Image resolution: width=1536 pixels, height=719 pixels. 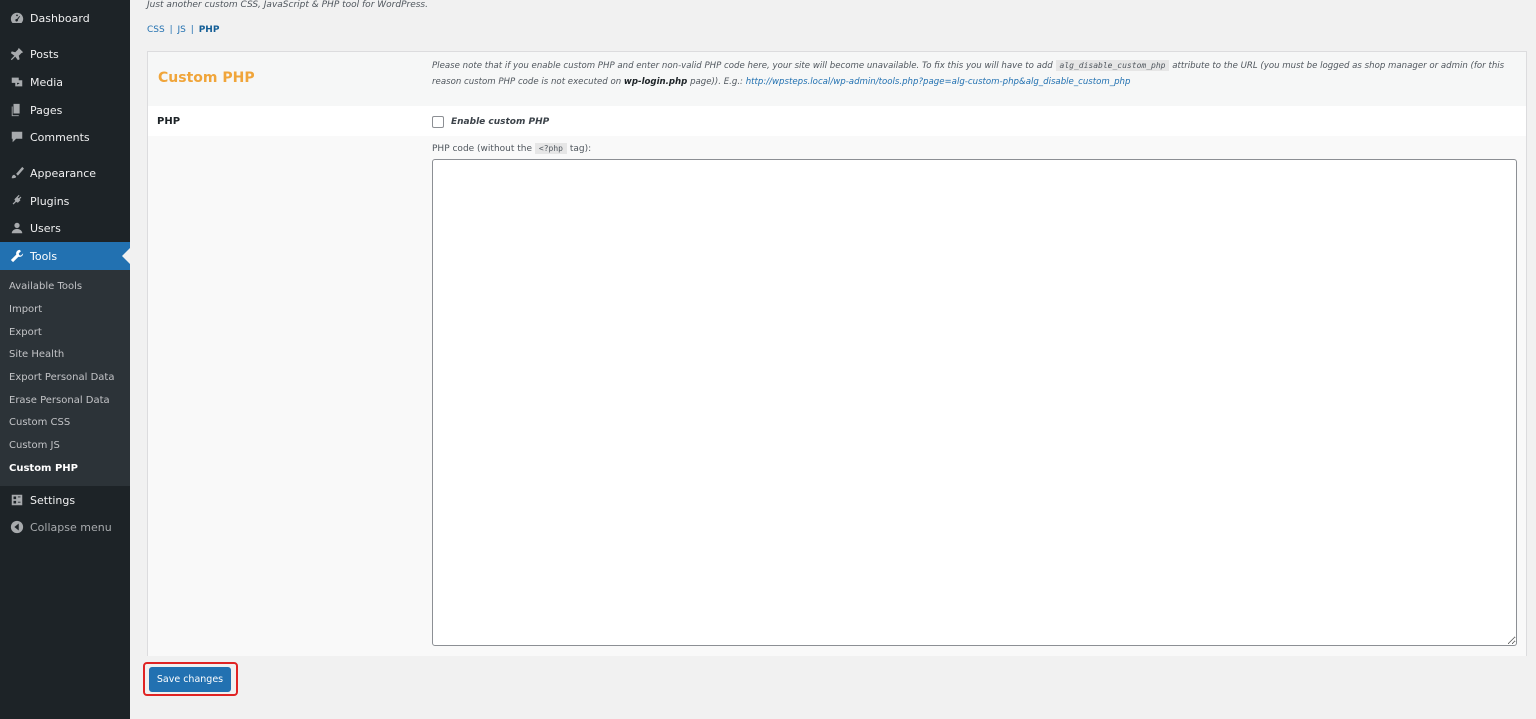 I want to click on menu-item-dashboard: Dashboard, so click(x=65, y=18).